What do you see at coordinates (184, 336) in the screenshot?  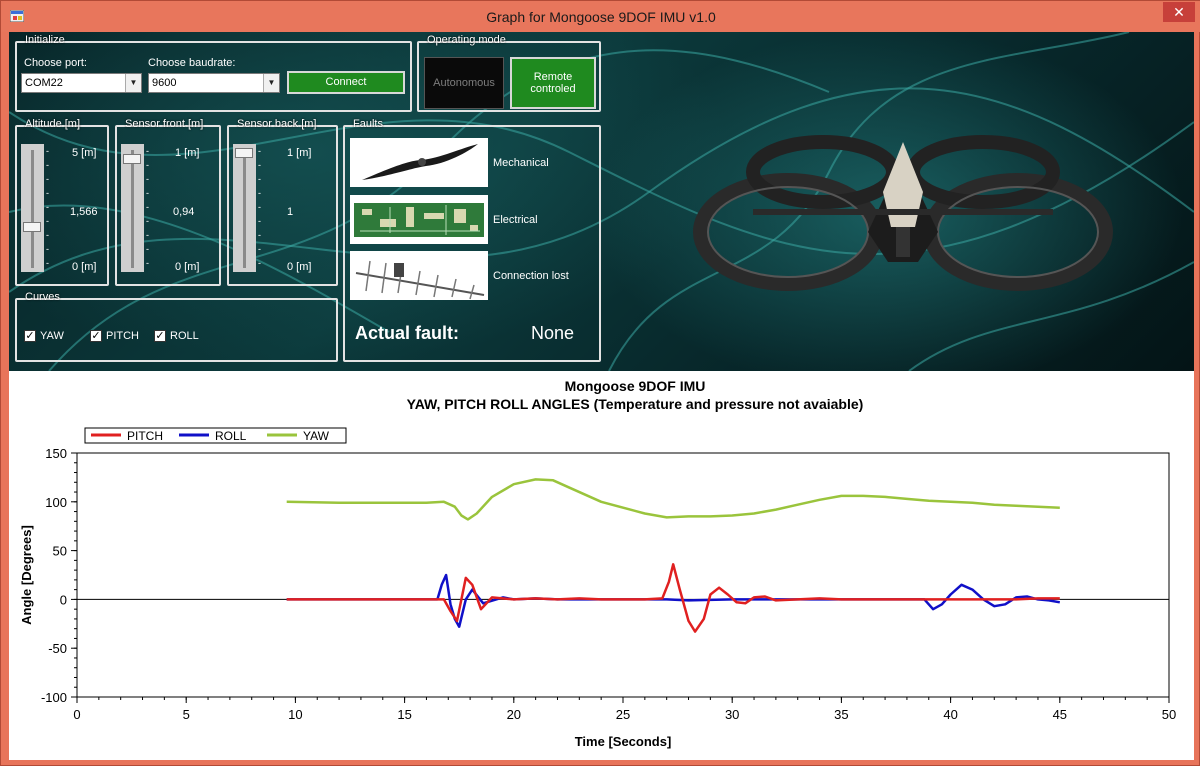 I see `roll-checkbox-label: ROLL` at bounding box center [184, 336].